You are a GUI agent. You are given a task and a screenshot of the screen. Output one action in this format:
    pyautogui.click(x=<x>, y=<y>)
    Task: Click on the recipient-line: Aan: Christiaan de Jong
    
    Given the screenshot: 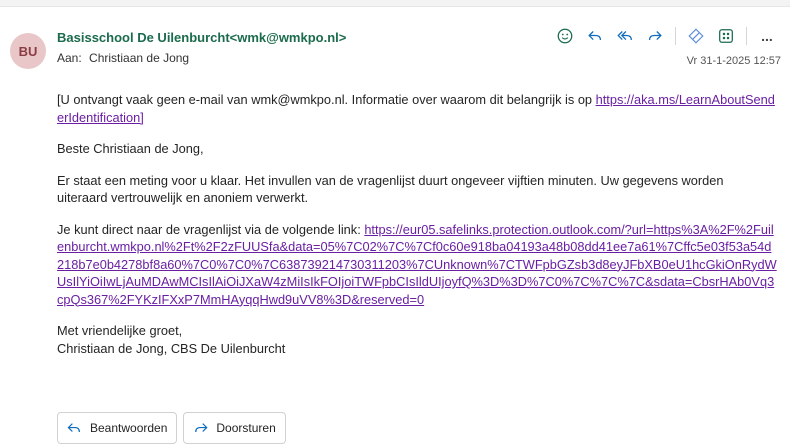 What is the action you would take?
    pyautogui.click(x=123, y=58)
    